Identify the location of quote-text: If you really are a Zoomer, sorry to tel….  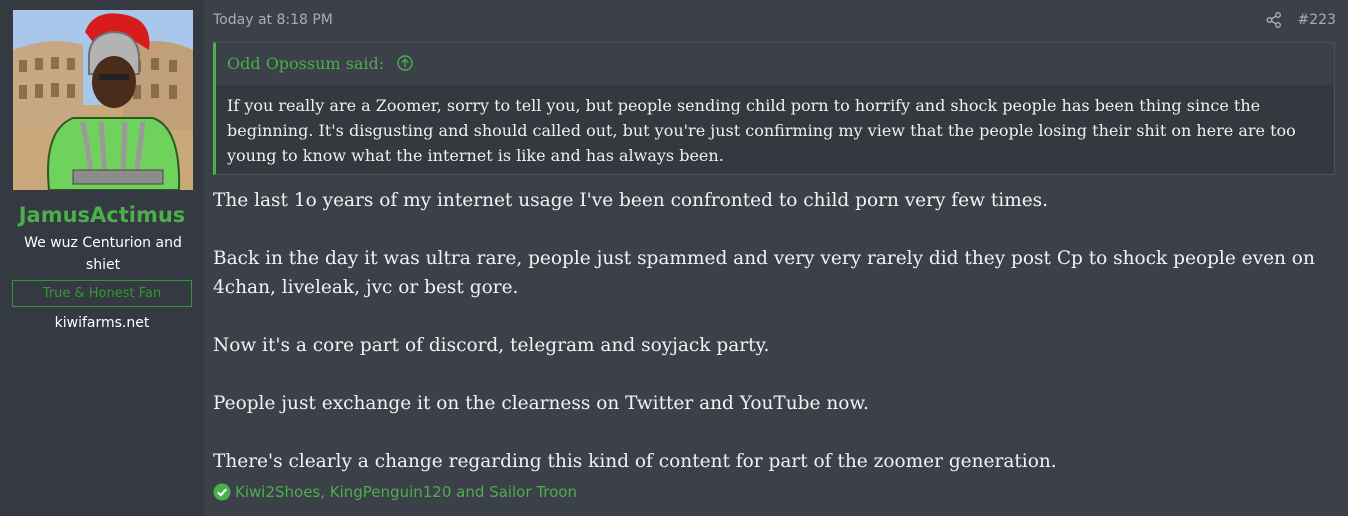
(775, 129).